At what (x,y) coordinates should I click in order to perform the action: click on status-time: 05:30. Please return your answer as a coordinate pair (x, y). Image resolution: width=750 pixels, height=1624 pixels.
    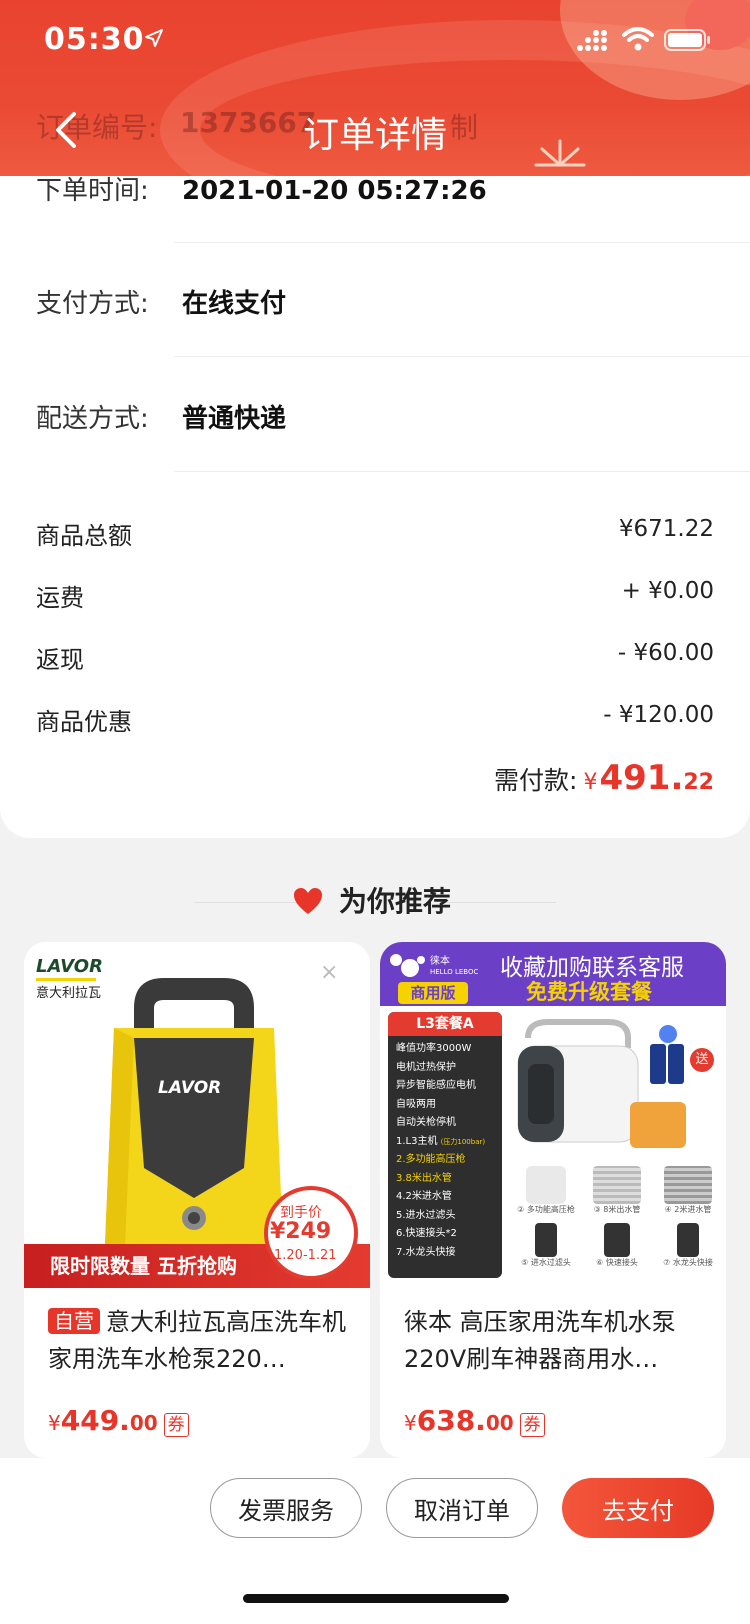
    Looking at the image, I should click on (94, 39).